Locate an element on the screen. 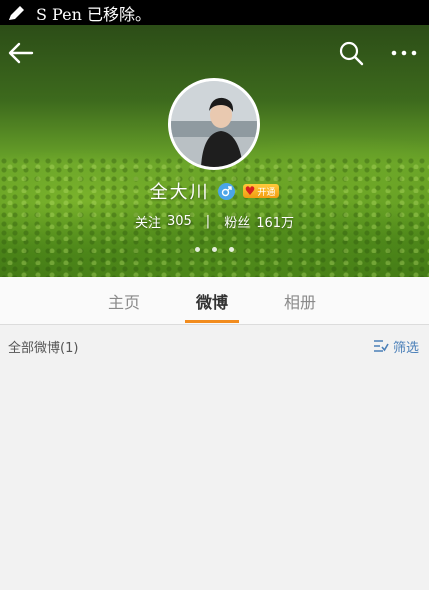 This screenshot has height=590, width=429. follow-count: 305 is located at coordinates (179, 221).